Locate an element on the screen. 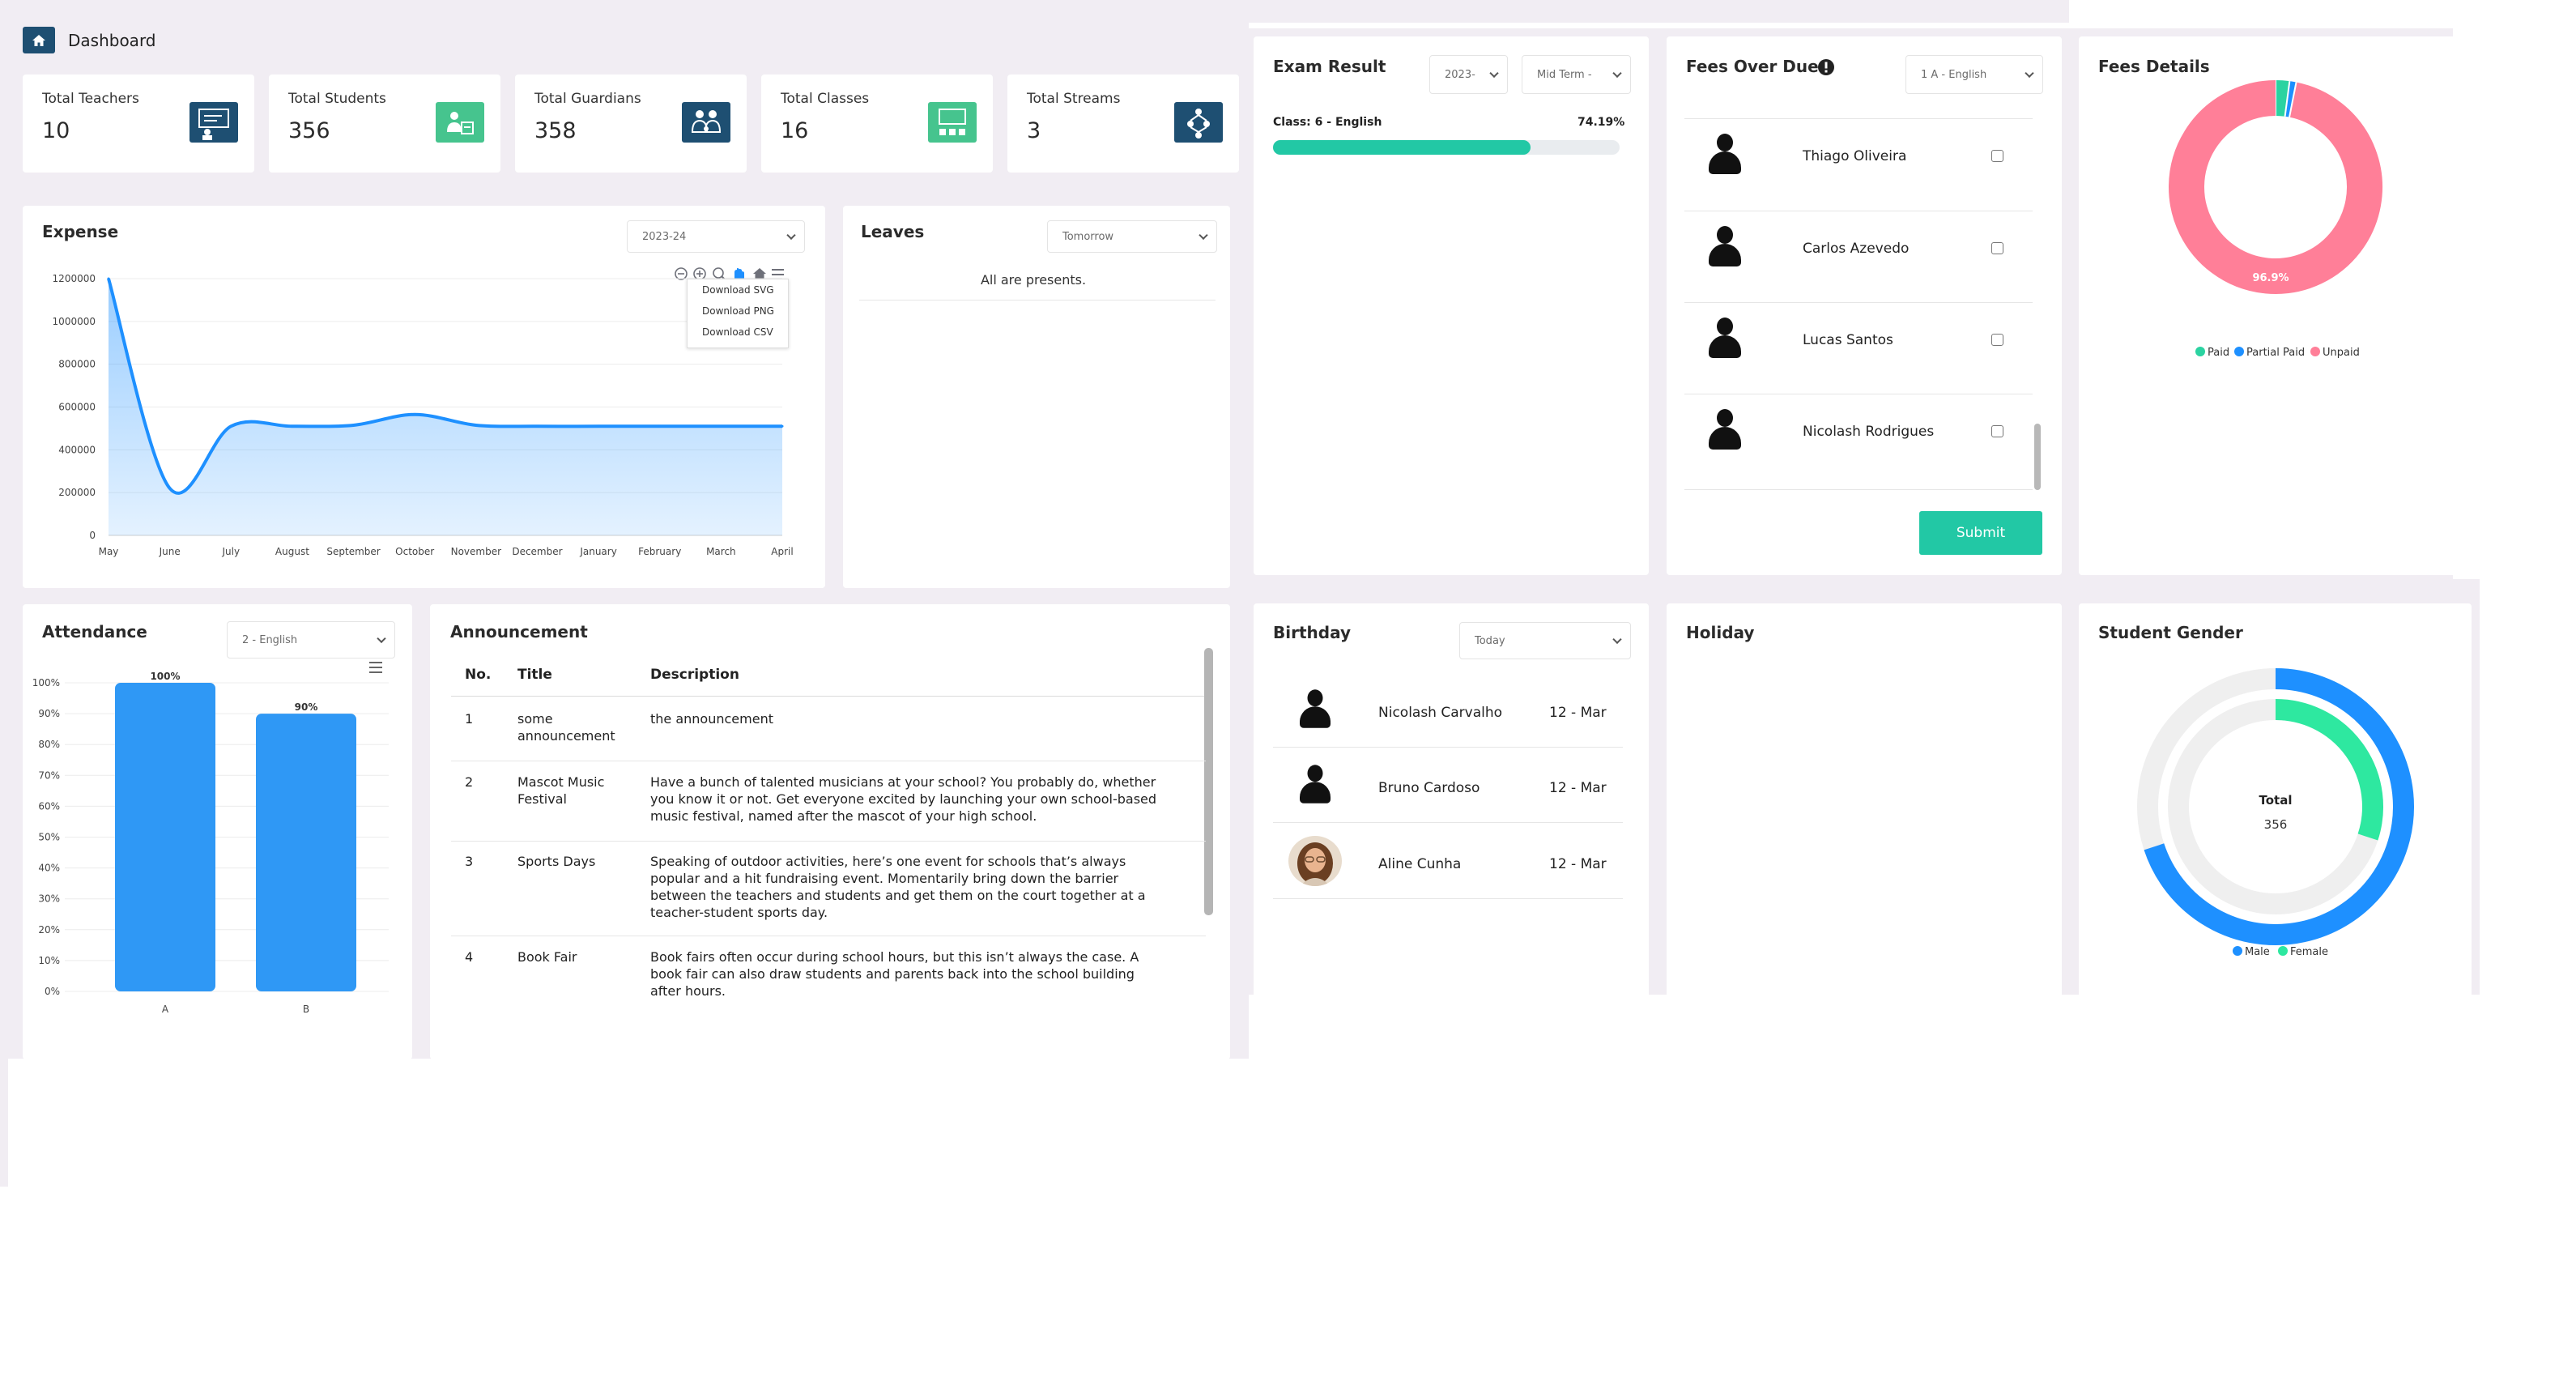 The height and width of the screenshot is (1381, 2576). exam-year-select: 2023- is located at coordinates (1468, 74).